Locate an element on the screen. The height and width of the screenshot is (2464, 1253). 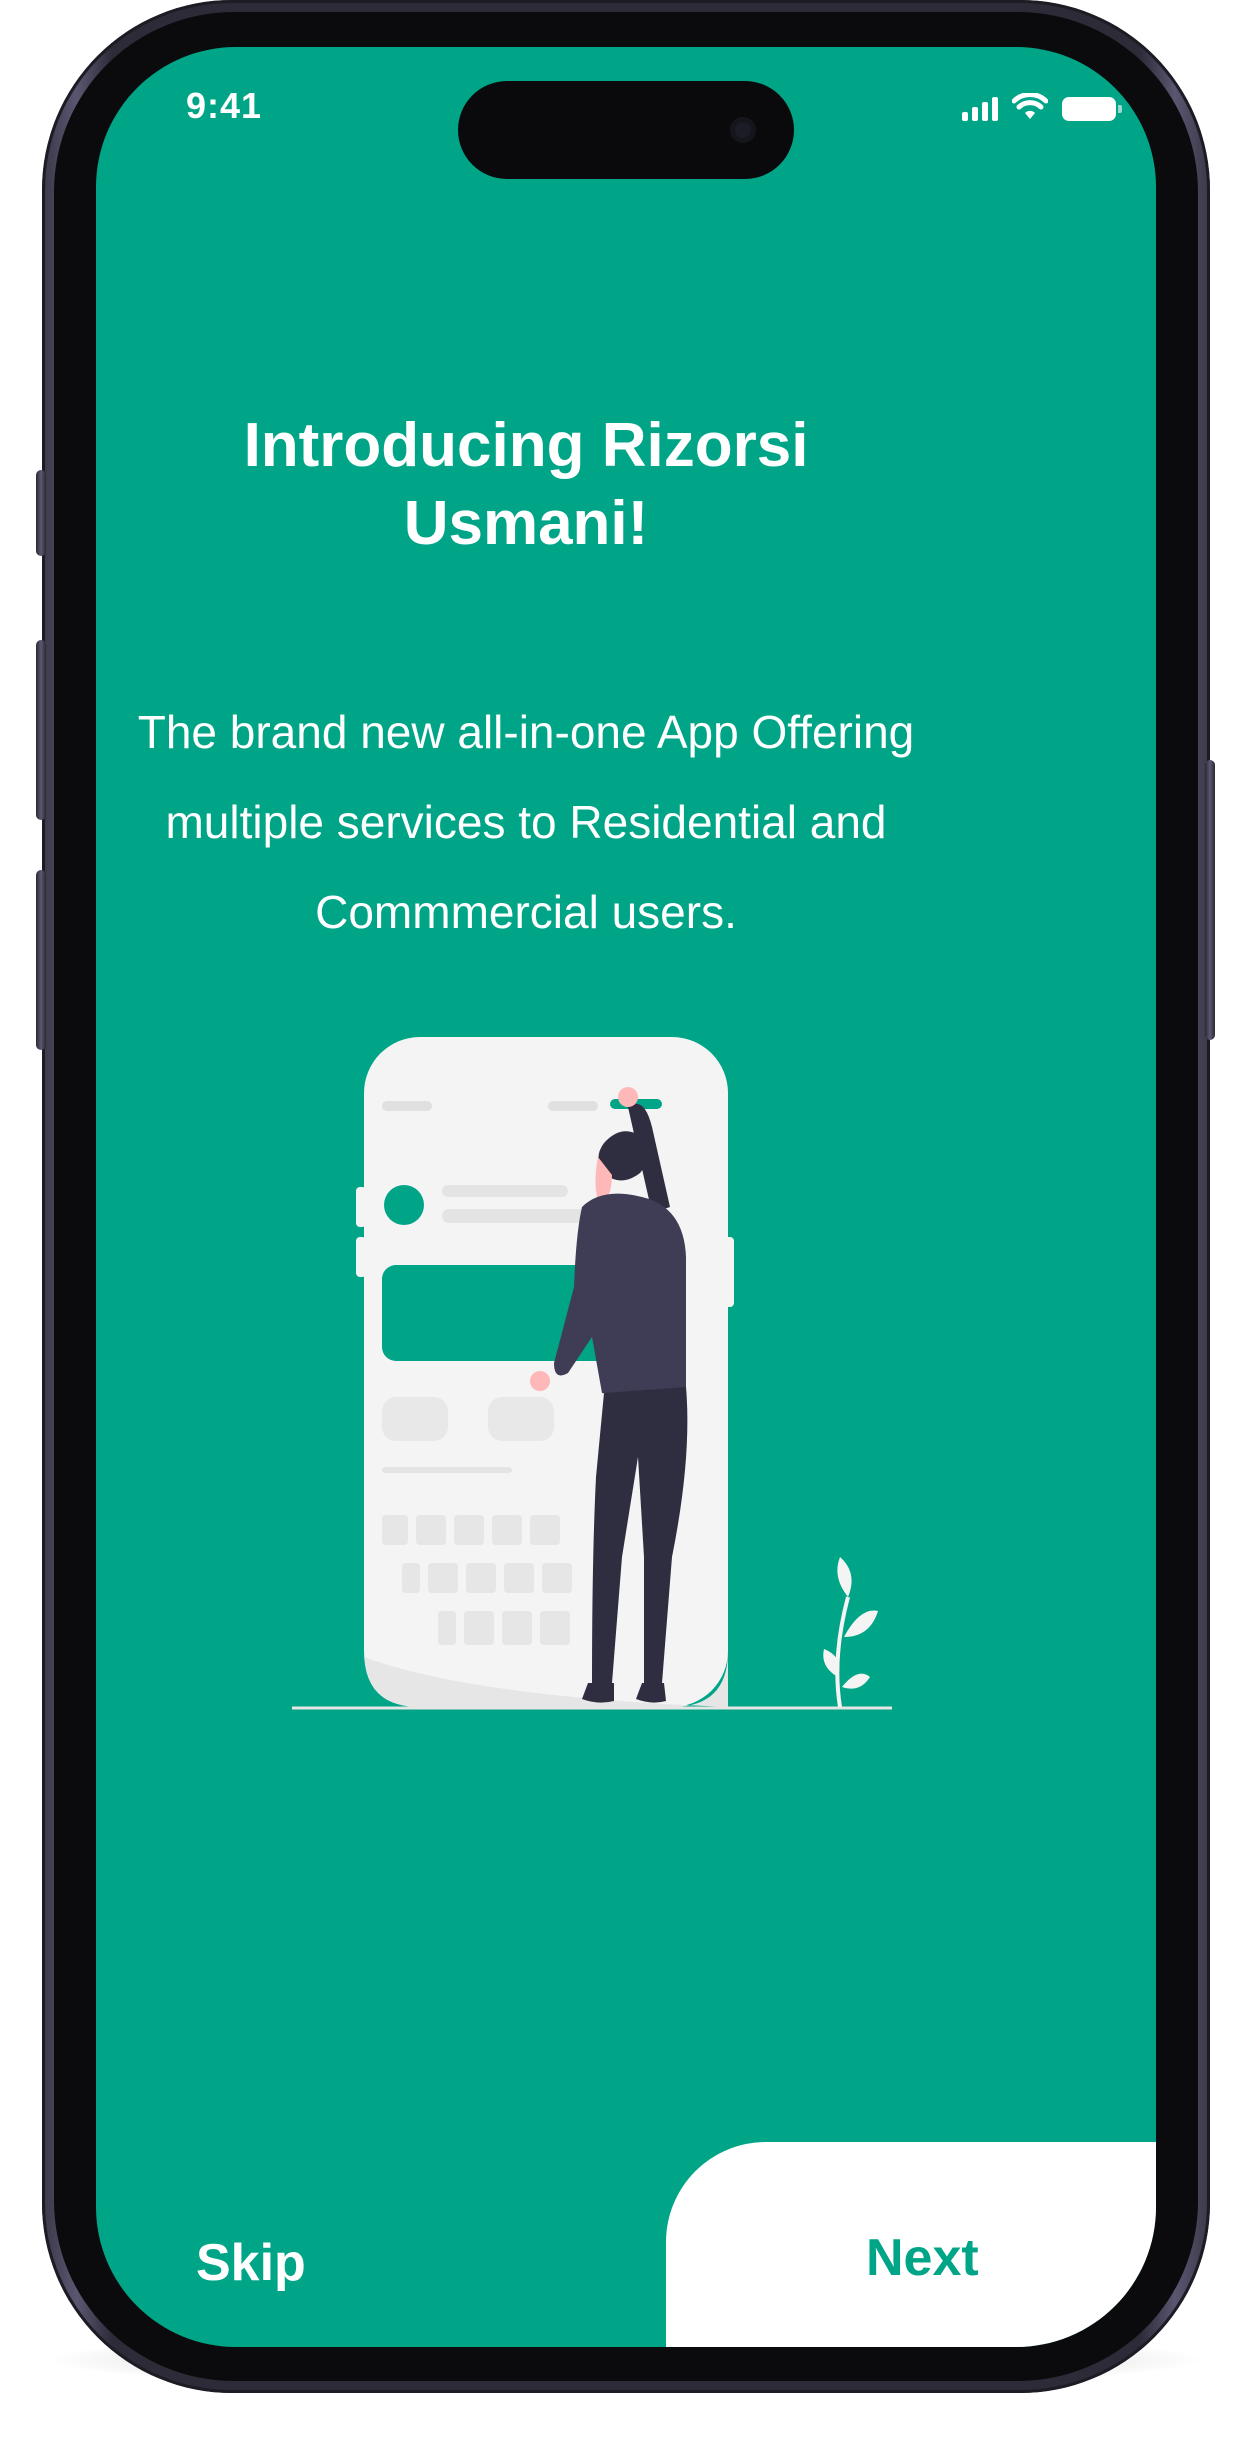
power-button is located at coordinates (1210, 900).